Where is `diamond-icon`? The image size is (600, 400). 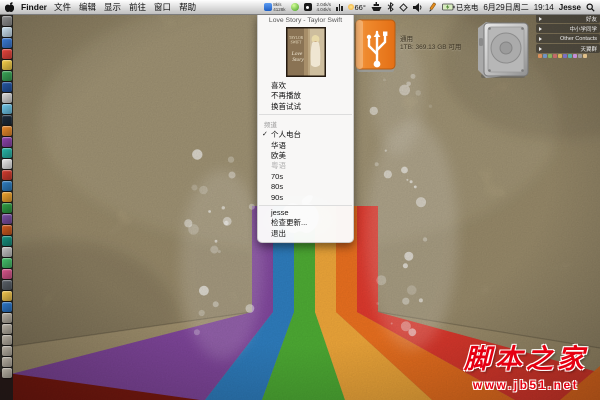
diamond-icon is located at coordinates (403, 7).